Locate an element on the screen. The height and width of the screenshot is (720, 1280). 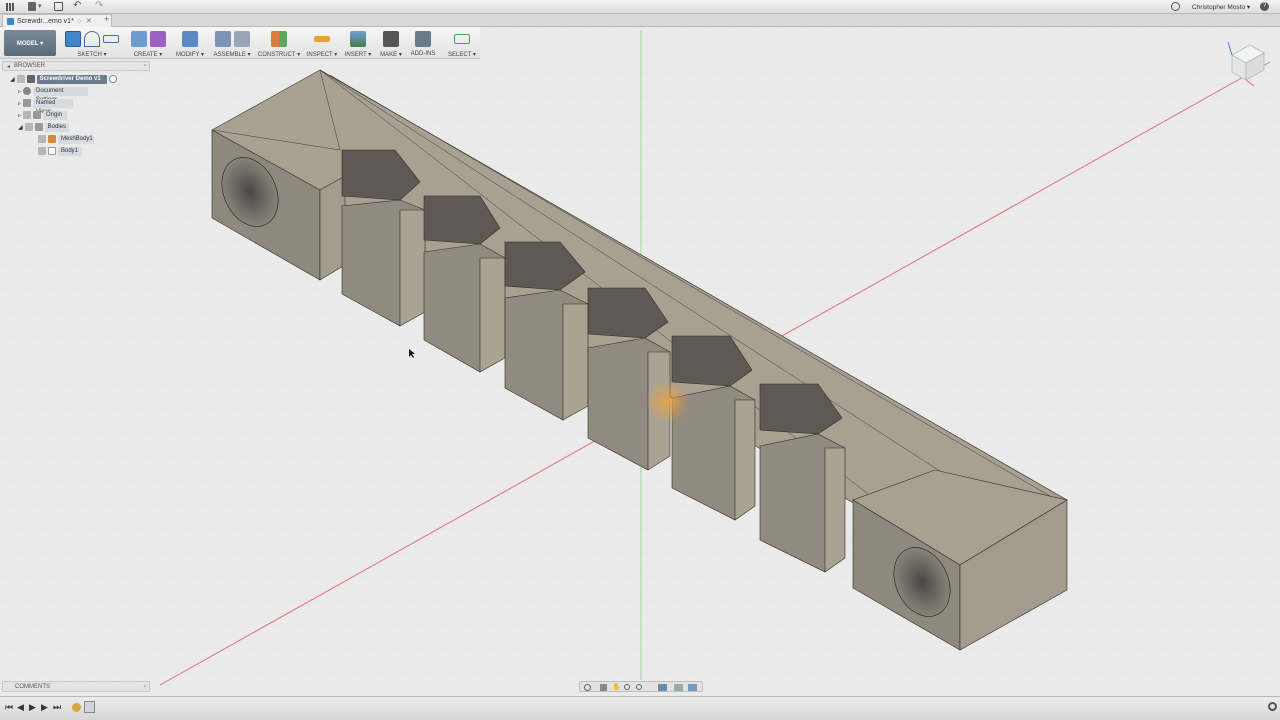
tree-item-meshbody1: MeshBody1 is located at coordinates (66, 139).